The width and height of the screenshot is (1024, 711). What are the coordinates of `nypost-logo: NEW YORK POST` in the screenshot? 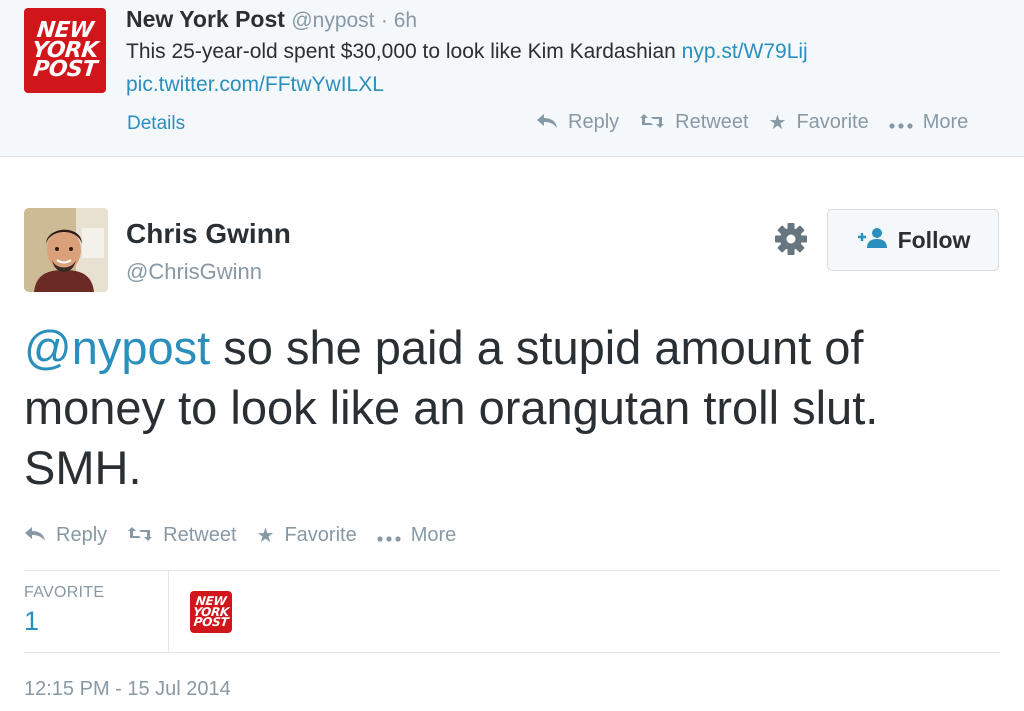 It's located at (65, 50).